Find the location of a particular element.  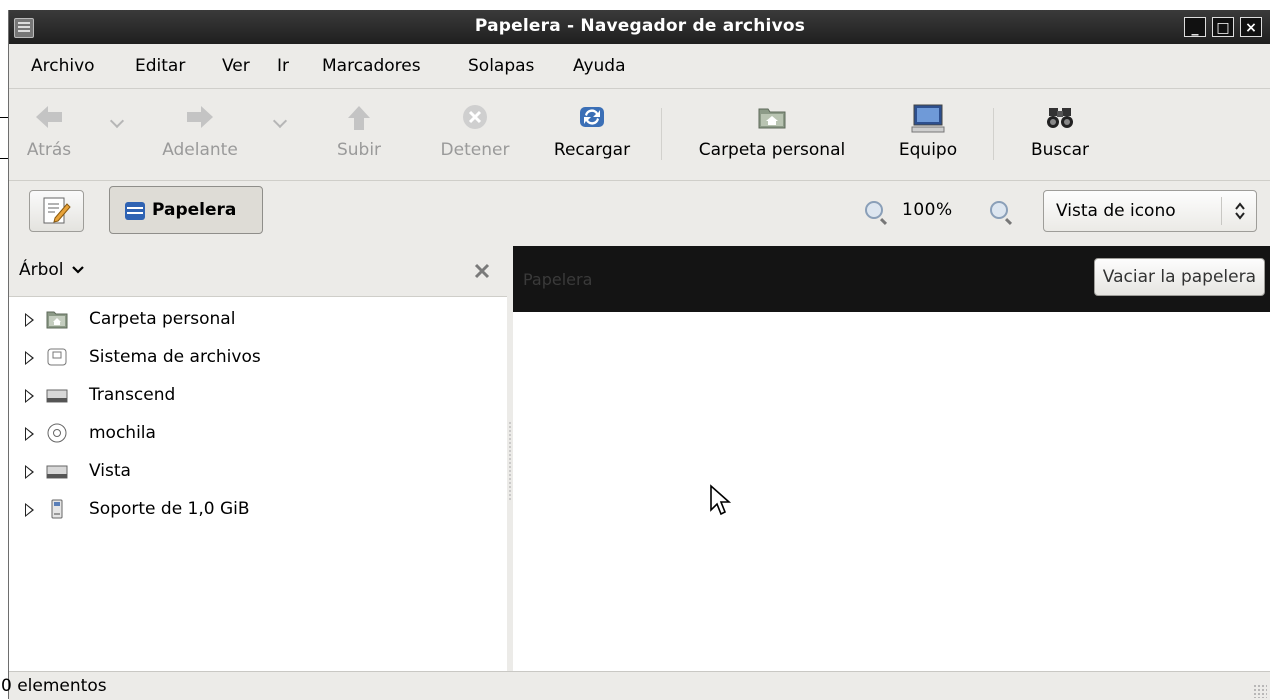

mouse-pointer-icon is located at coordinates (721, 500).